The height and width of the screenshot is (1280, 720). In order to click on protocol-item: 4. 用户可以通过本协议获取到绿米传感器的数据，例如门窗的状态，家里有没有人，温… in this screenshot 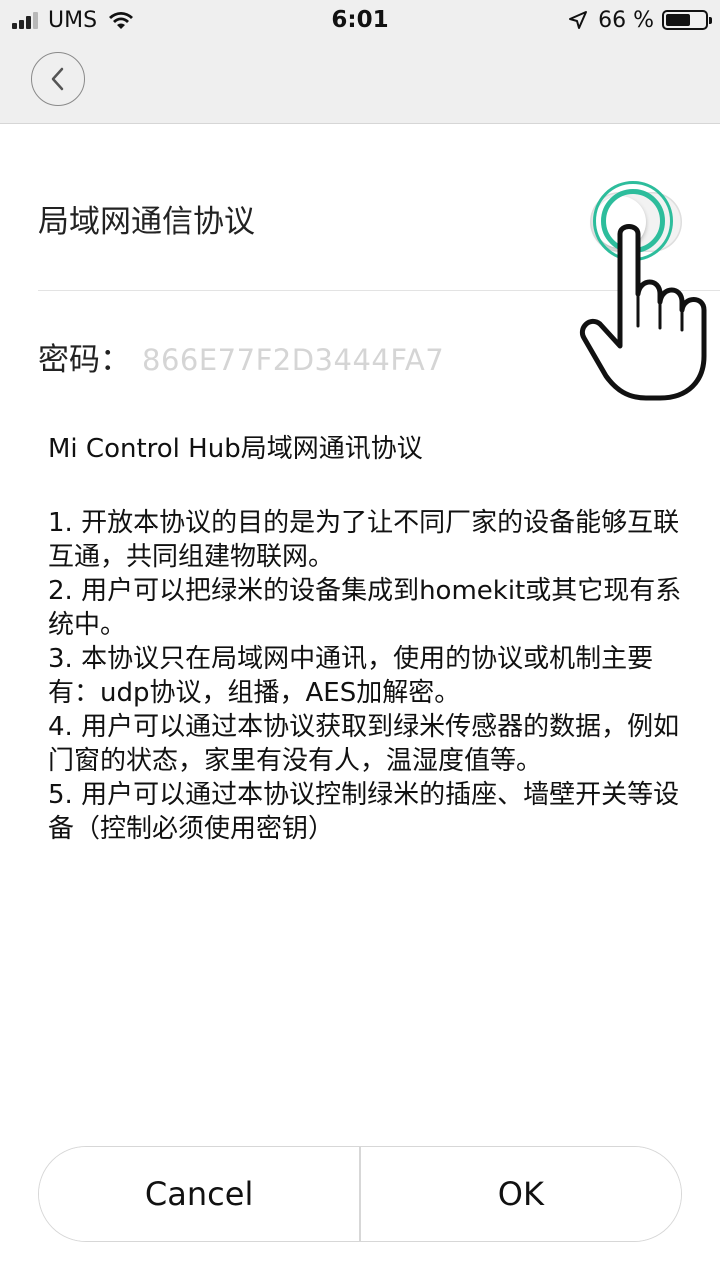, I will do `click(364, 744)`.